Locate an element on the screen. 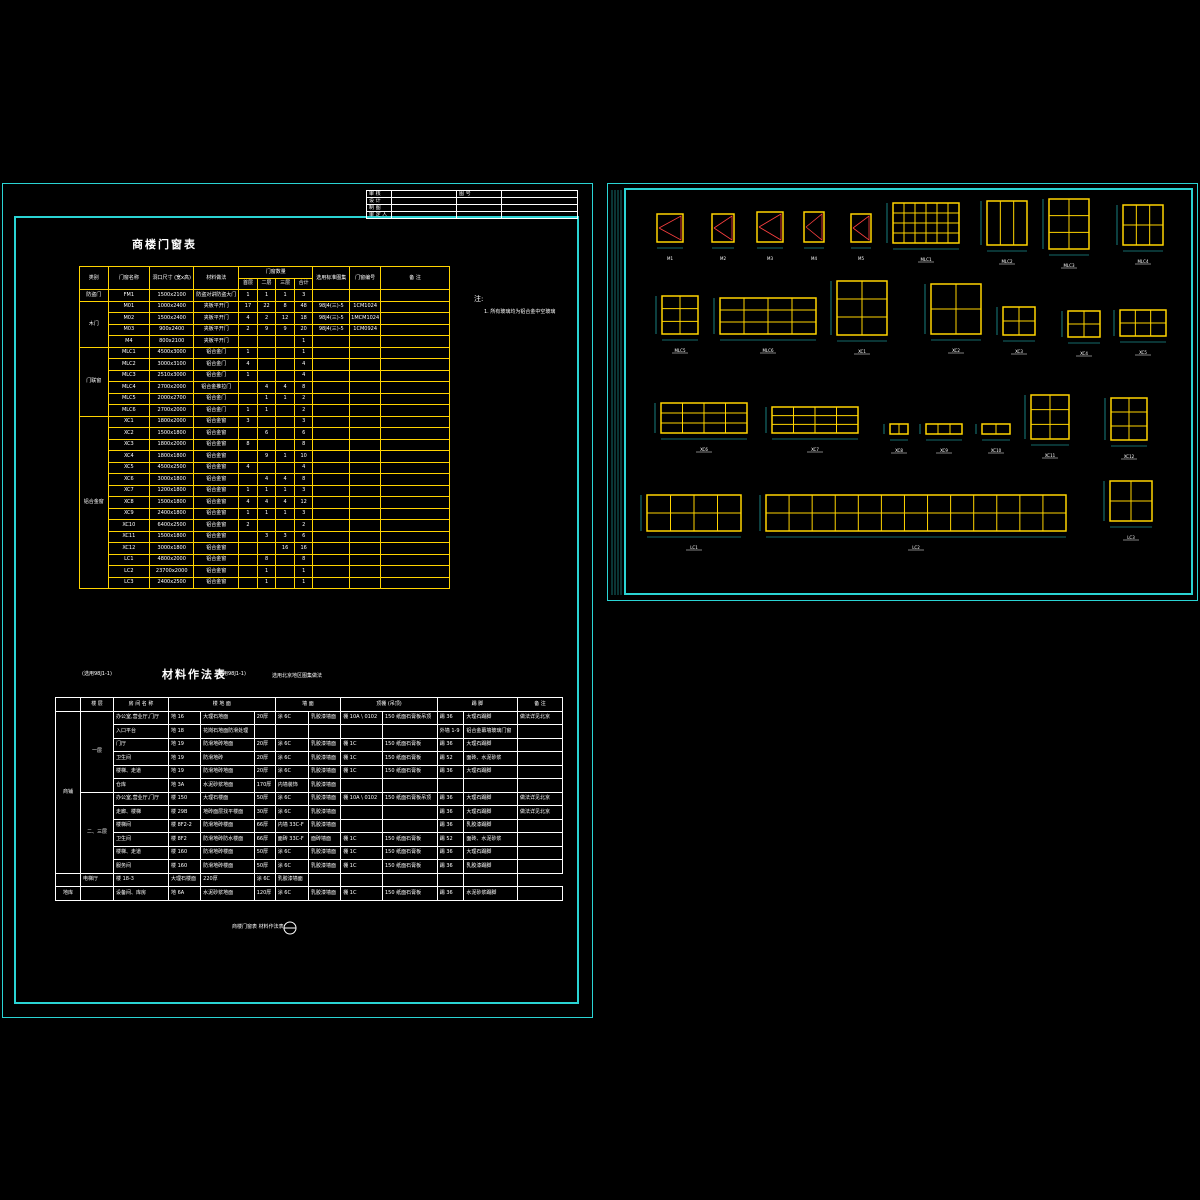  elevation-label: MLC3 is located at coordinates (1068, 265).